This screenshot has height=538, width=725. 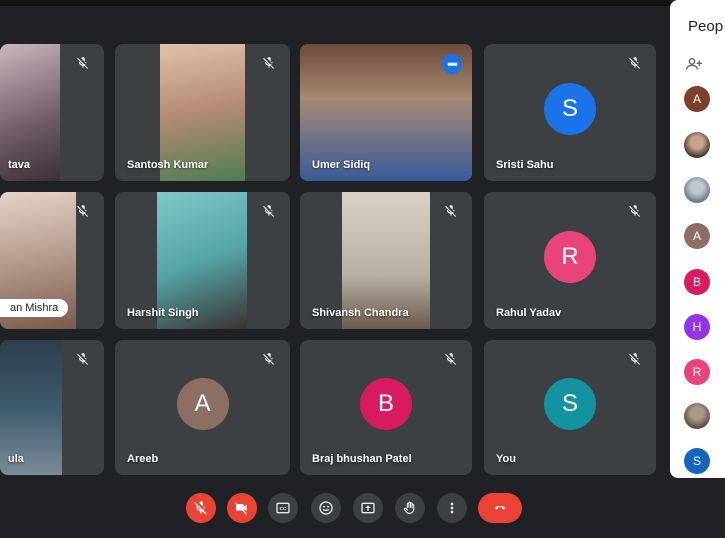 What do you see at coordinates (360, 313) in the screenshot?
I see `participant-name: Shivansh Chandra` at bounding box center [360, 313].